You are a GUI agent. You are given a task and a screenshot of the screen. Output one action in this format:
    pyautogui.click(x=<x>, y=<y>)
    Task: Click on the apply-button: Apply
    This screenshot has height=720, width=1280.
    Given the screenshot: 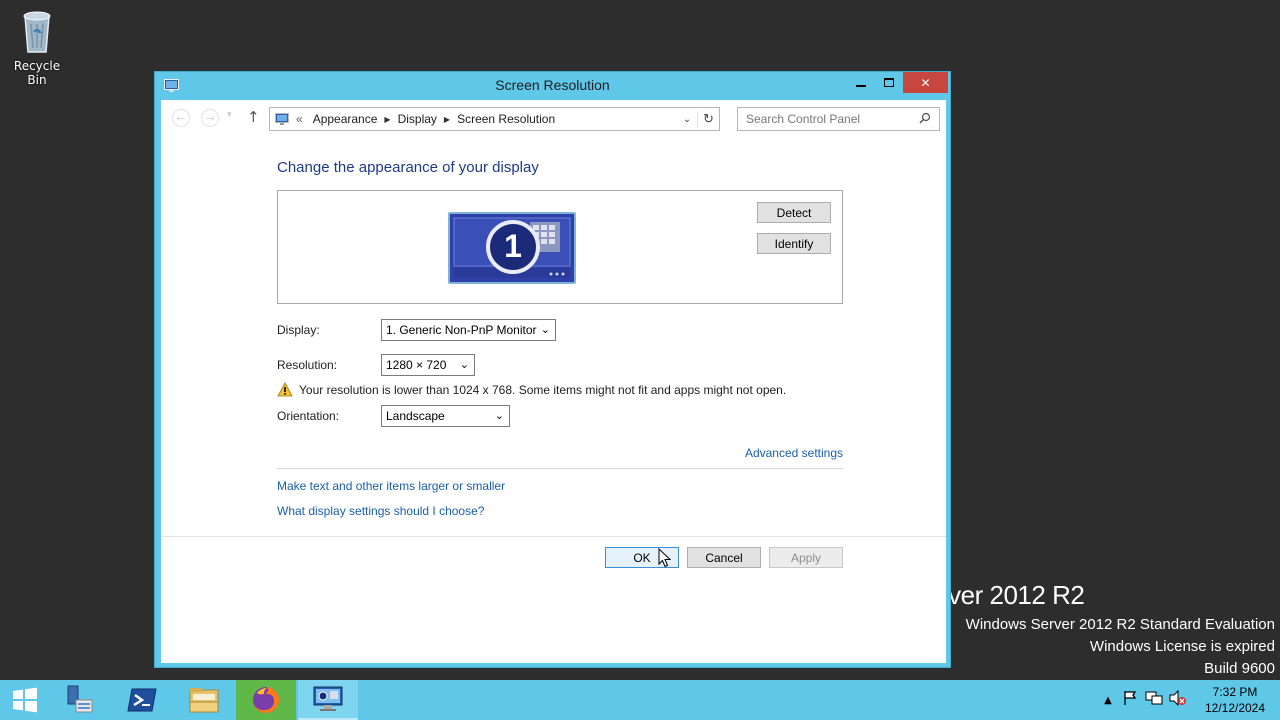 What is the action you would take?
    pyautogui.click(x=806, y=557)
    